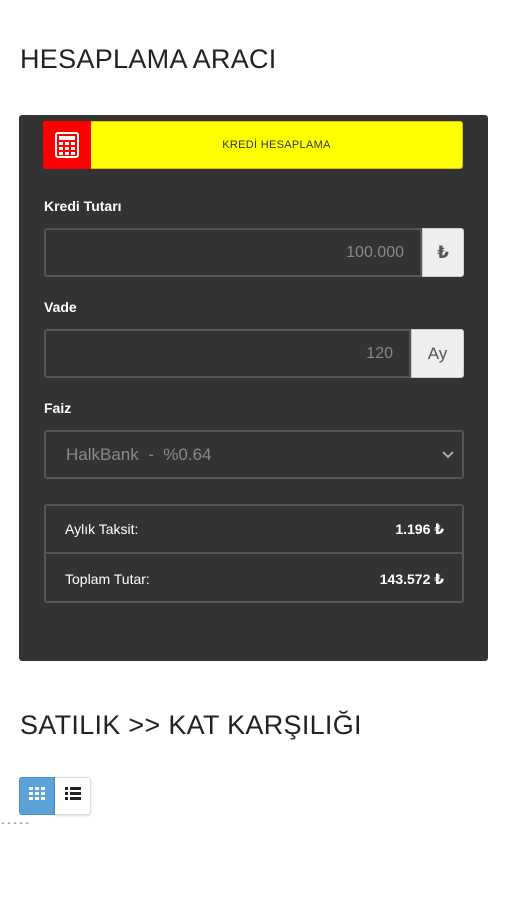  I want to click on monthly-installment-label: Aylık Taksit:, so click(102, 529).